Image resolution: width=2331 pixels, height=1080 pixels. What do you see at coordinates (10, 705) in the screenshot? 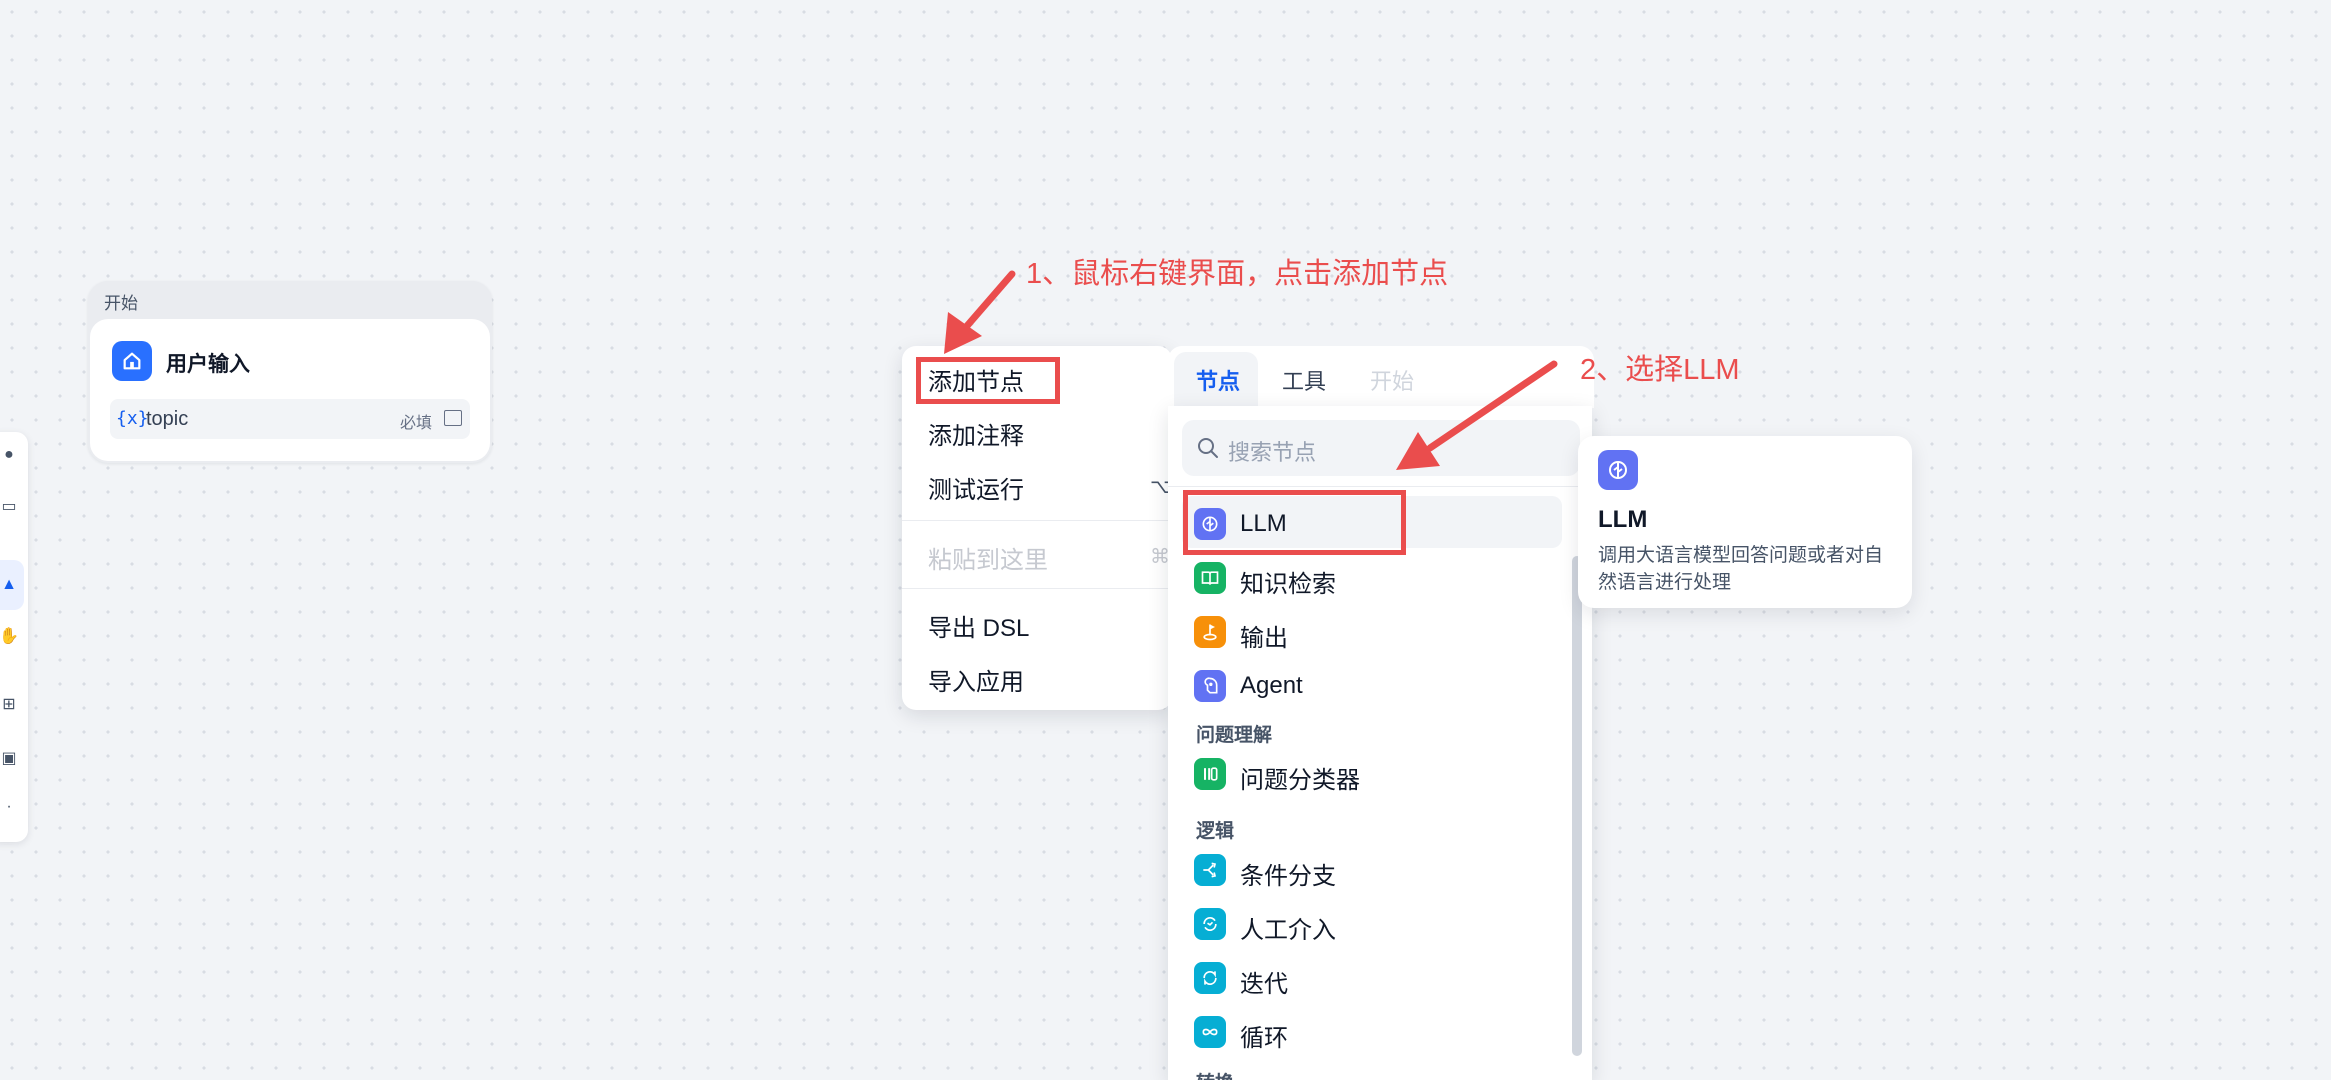
I see `layout-icon: ⊞` at bounding box center [10, 705].